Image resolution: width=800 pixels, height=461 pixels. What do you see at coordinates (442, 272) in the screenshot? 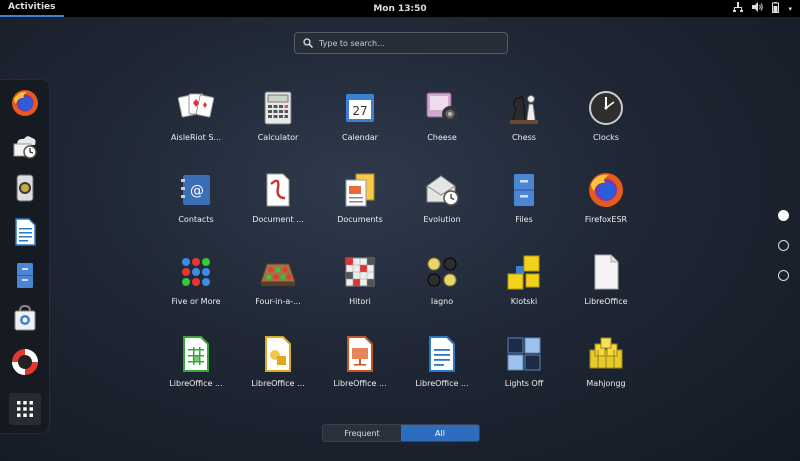
I see `iagno-icon` at bounding box center [442, 272].